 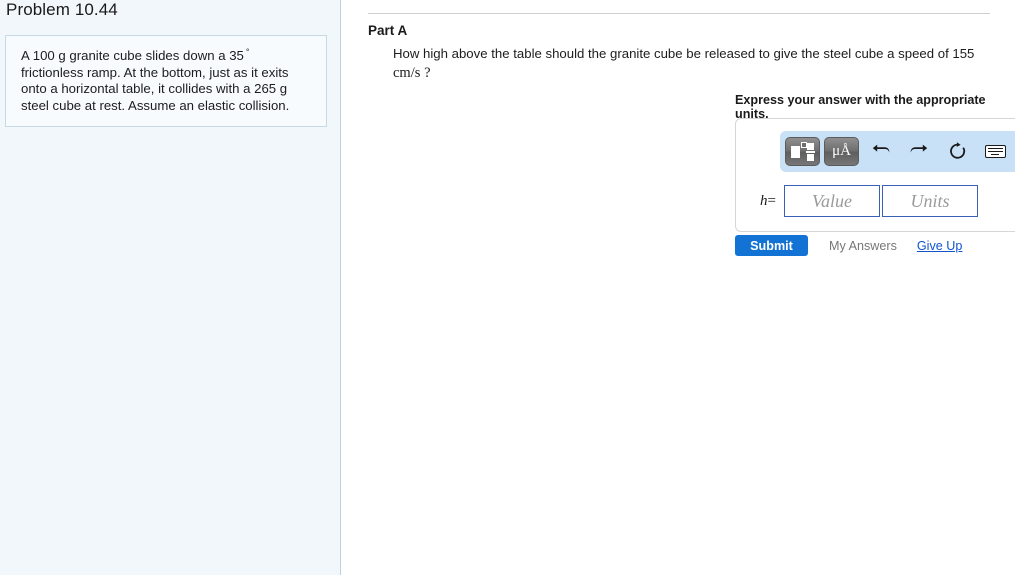 I want to click on answer-input-container: μÅ h= Value Units, so click(x=875, y=175).